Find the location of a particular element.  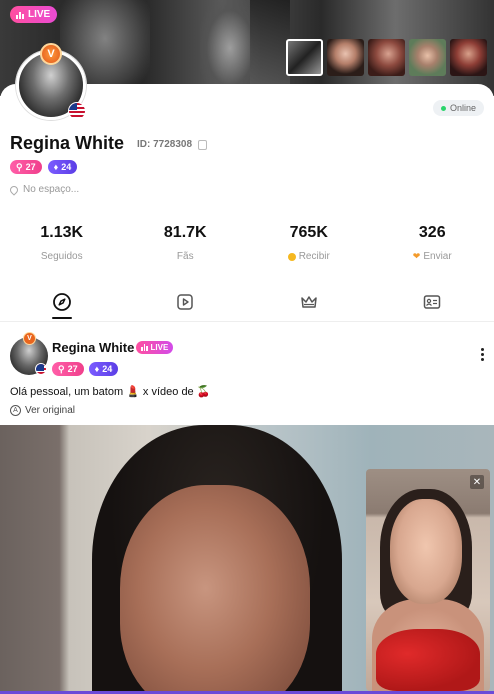

active-tab-indicator is located at coordinates (61, 318).